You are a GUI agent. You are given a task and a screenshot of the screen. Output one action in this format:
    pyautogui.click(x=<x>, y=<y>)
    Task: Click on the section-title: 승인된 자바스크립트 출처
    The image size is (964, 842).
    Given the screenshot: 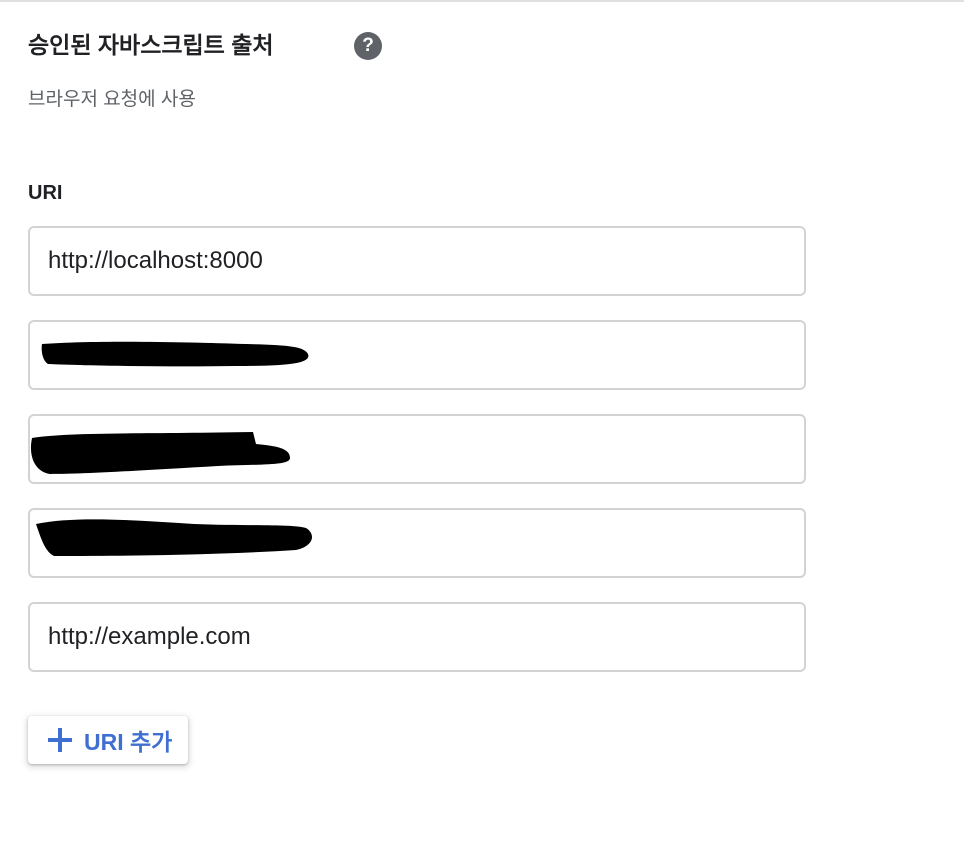 What is the action you would take?
    pyautogui.click(x=151, y=45)
    